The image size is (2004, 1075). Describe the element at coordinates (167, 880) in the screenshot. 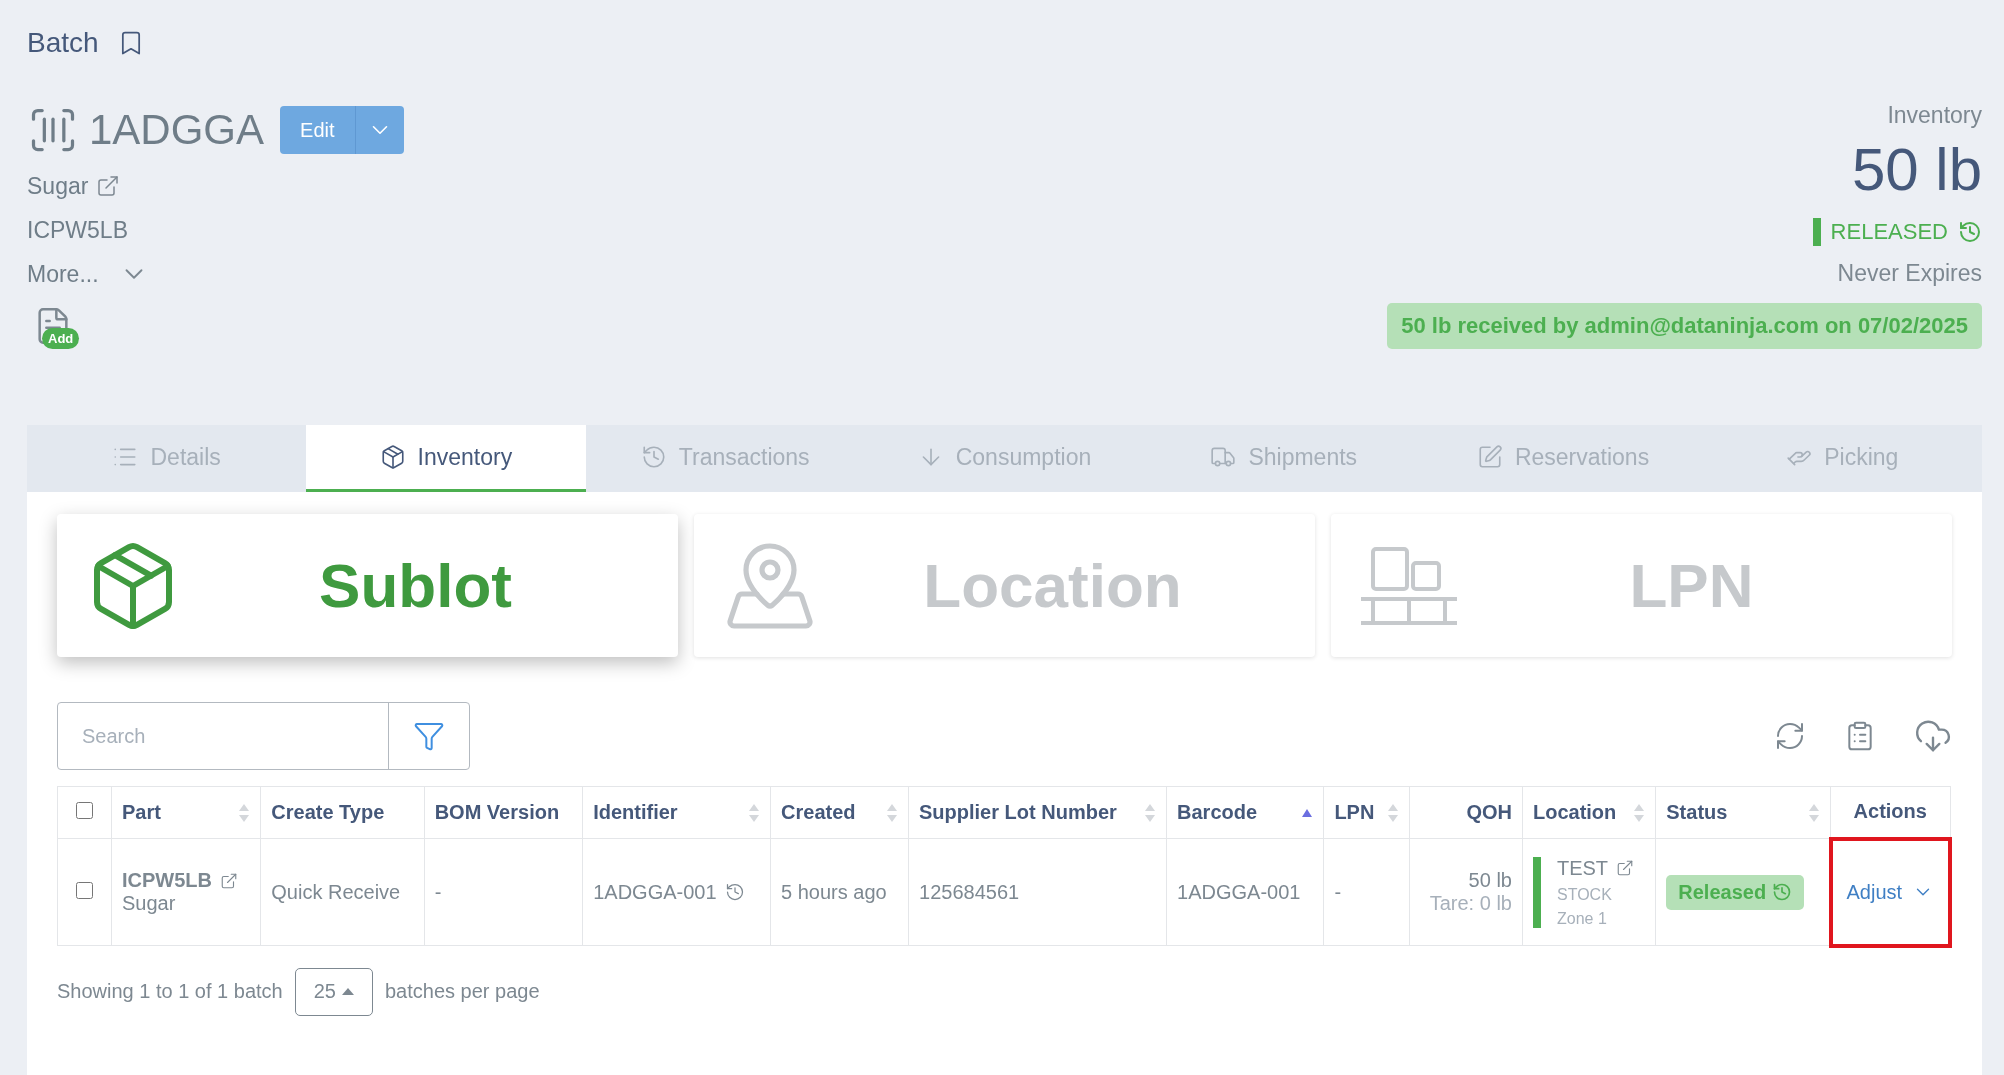

I see `part-link: ICPW5LB` at that location.